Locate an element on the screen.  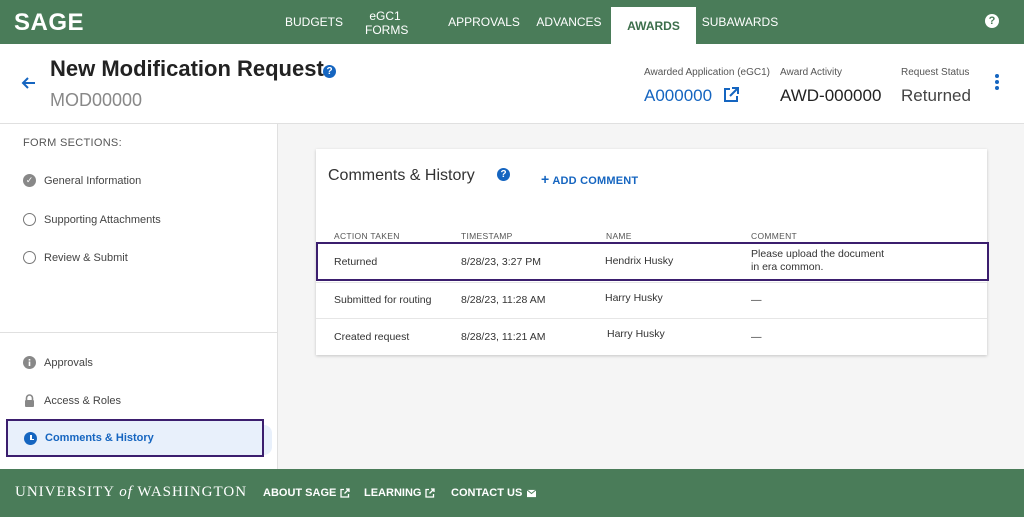
check-circle-icon: ✓ is located at coordinates (29, 180).